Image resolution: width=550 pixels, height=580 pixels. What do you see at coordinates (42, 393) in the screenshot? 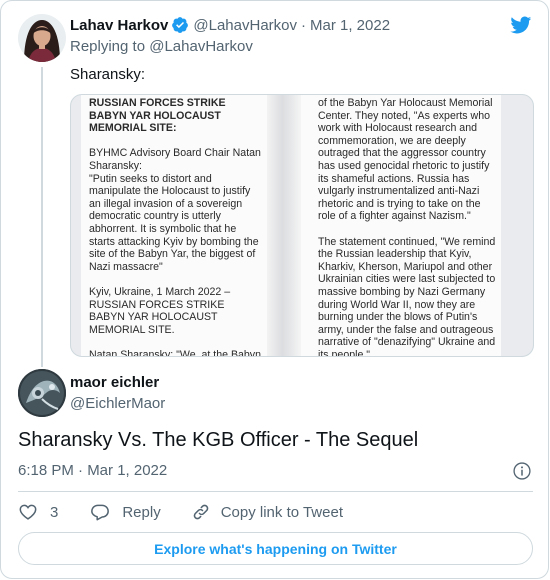
I see `maor-eichler-avatar` at bounding box center [42, 393].